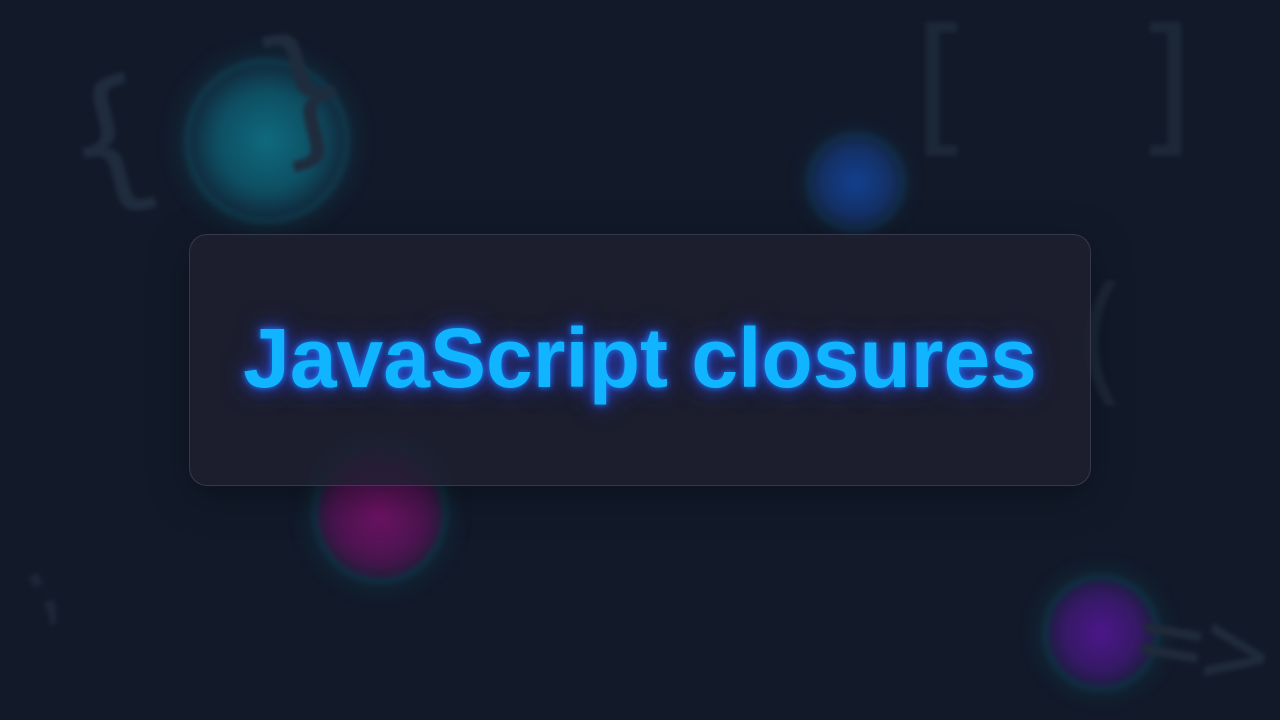 The image size is (1280, 720). I want to click on curly-braces-symbol: { }, so click(212, 118).